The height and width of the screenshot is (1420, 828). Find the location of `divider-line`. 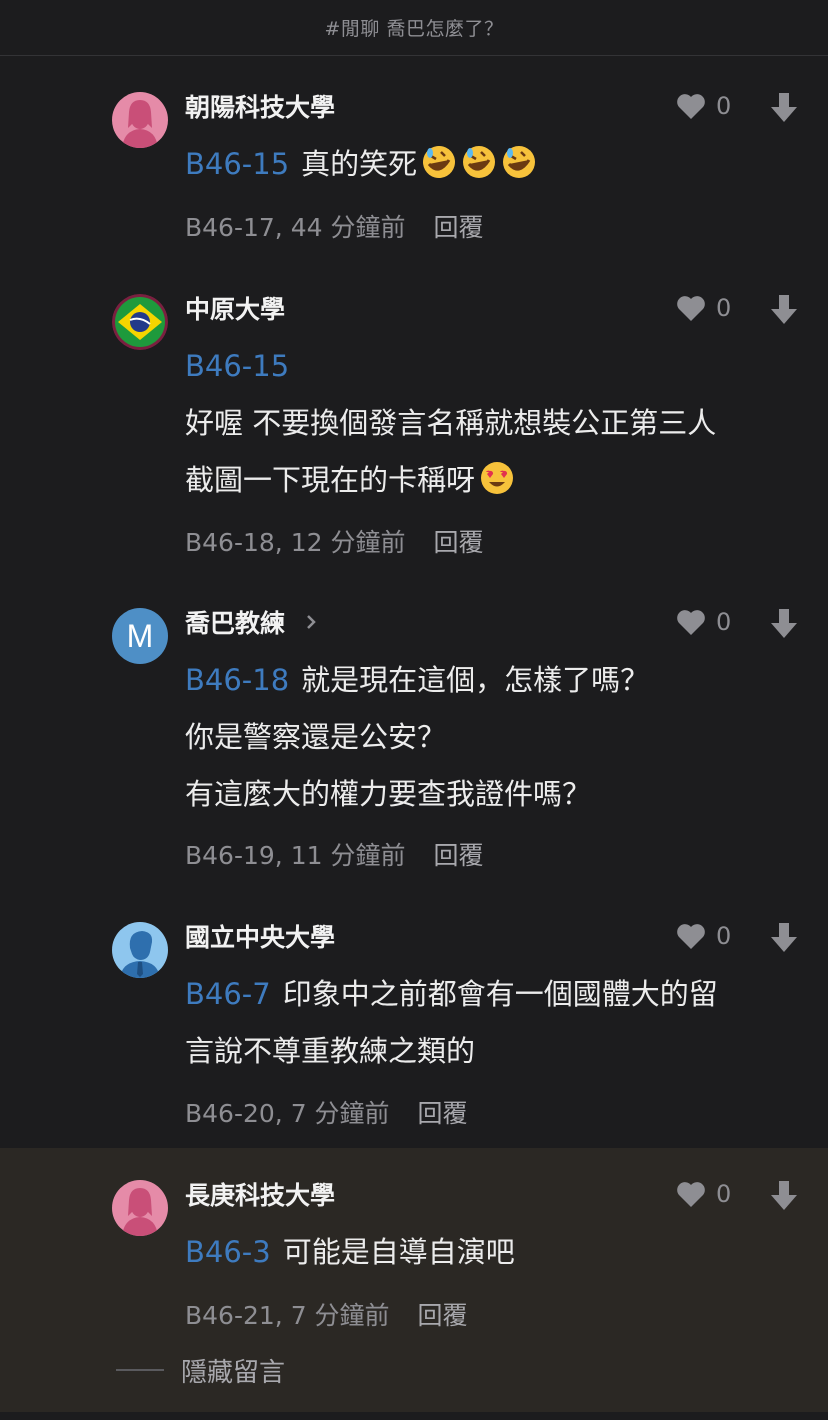

divider-line is located at coordinates (140, 1370).